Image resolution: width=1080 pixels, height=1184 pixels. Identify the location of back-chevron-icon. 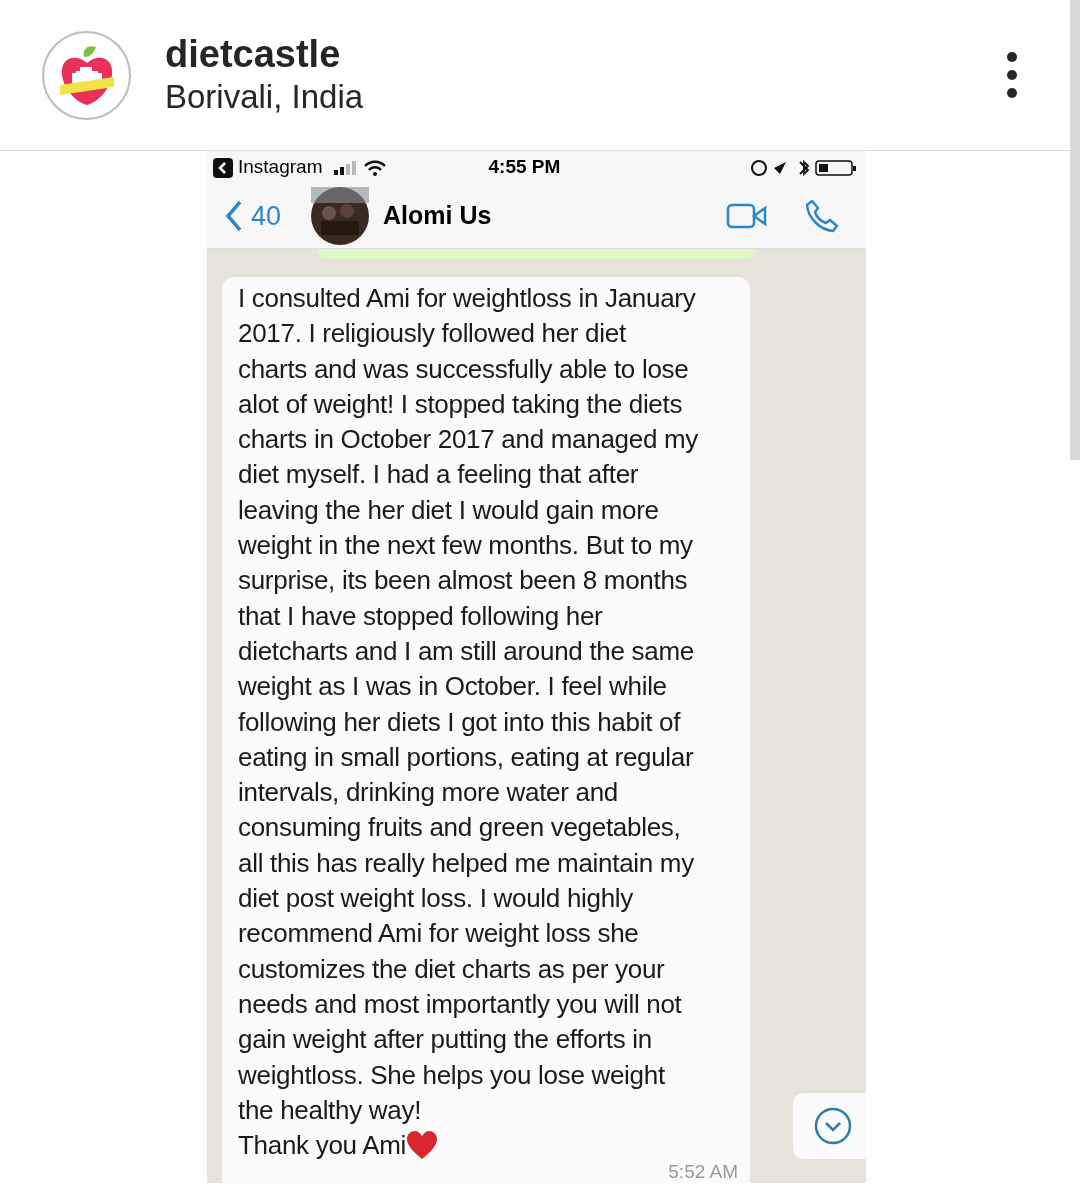
(234, 216).